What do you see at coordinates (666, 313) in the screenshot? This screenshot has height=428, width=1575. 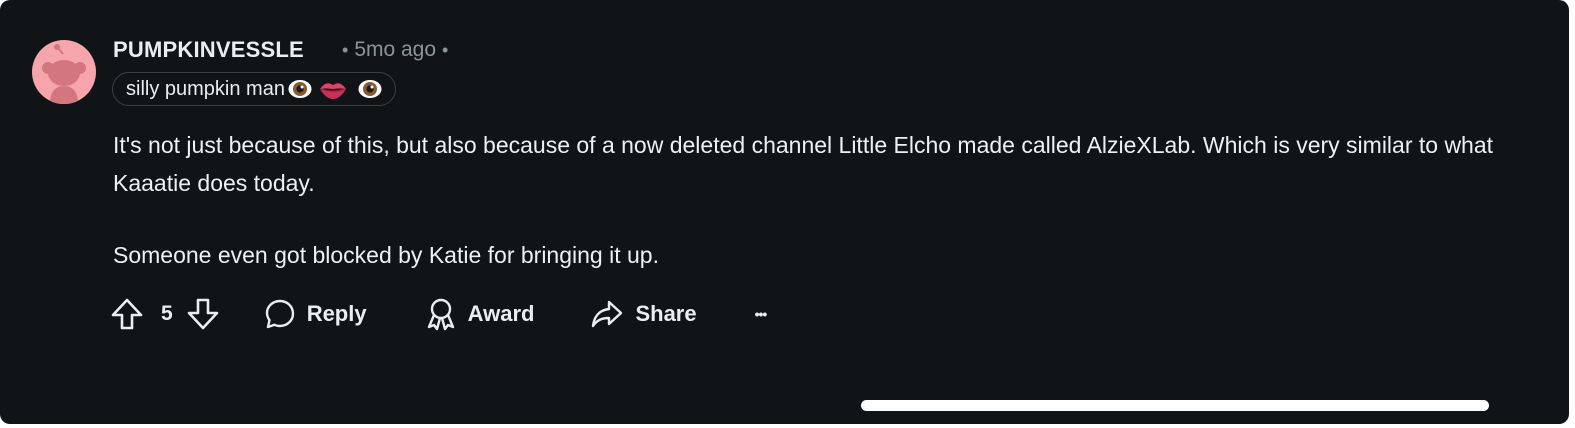 I see `share-label: Share` at bounding box center [666, 313].